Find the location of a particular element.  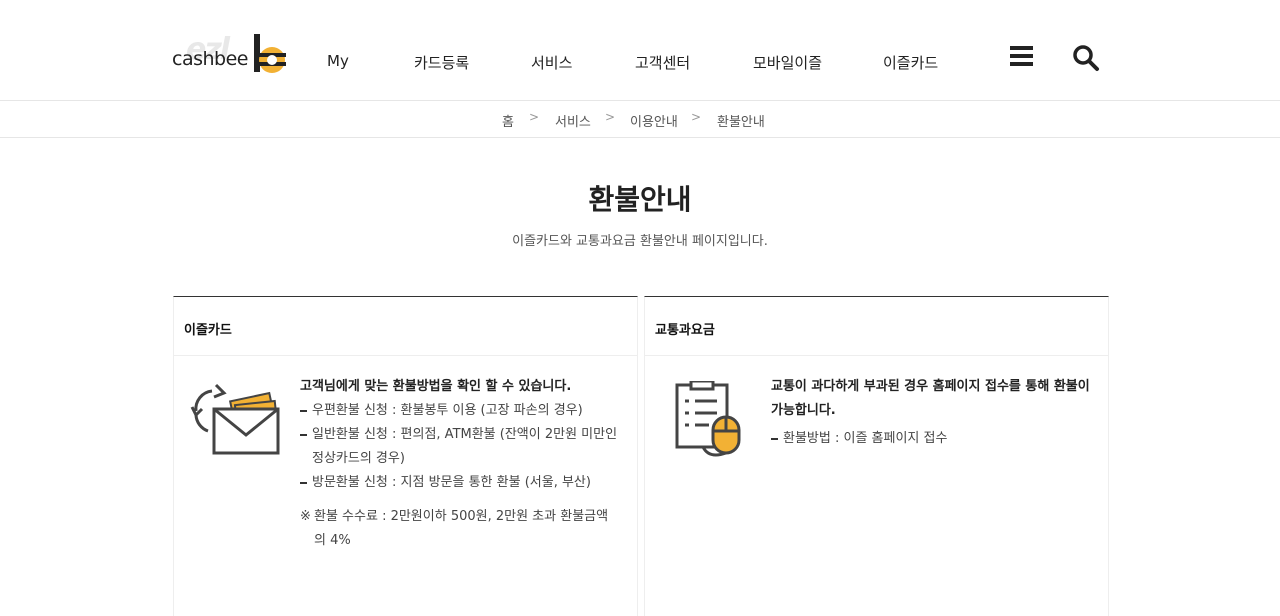

breadcrumb-refund-guide: 환불안내 is located at coordinates (741, 120).